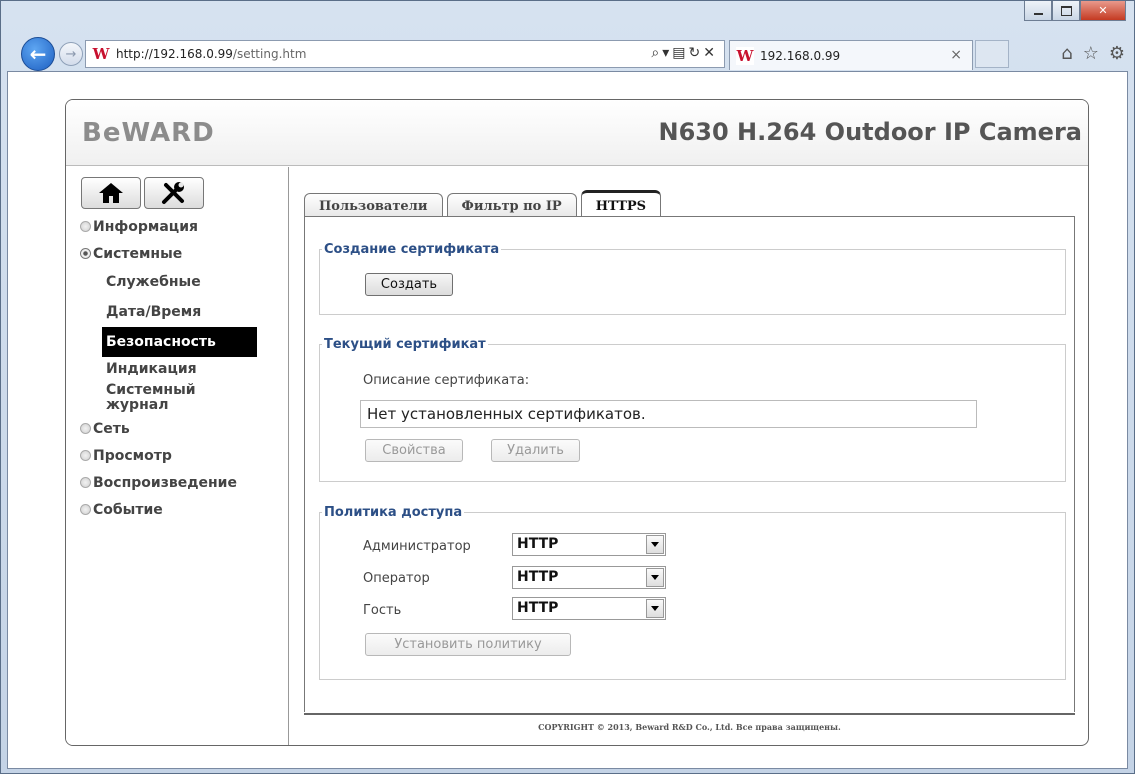 This screenshot has width=1135, height=774. I want to click on sidebar-item-system: Системные, so click(180, 253).